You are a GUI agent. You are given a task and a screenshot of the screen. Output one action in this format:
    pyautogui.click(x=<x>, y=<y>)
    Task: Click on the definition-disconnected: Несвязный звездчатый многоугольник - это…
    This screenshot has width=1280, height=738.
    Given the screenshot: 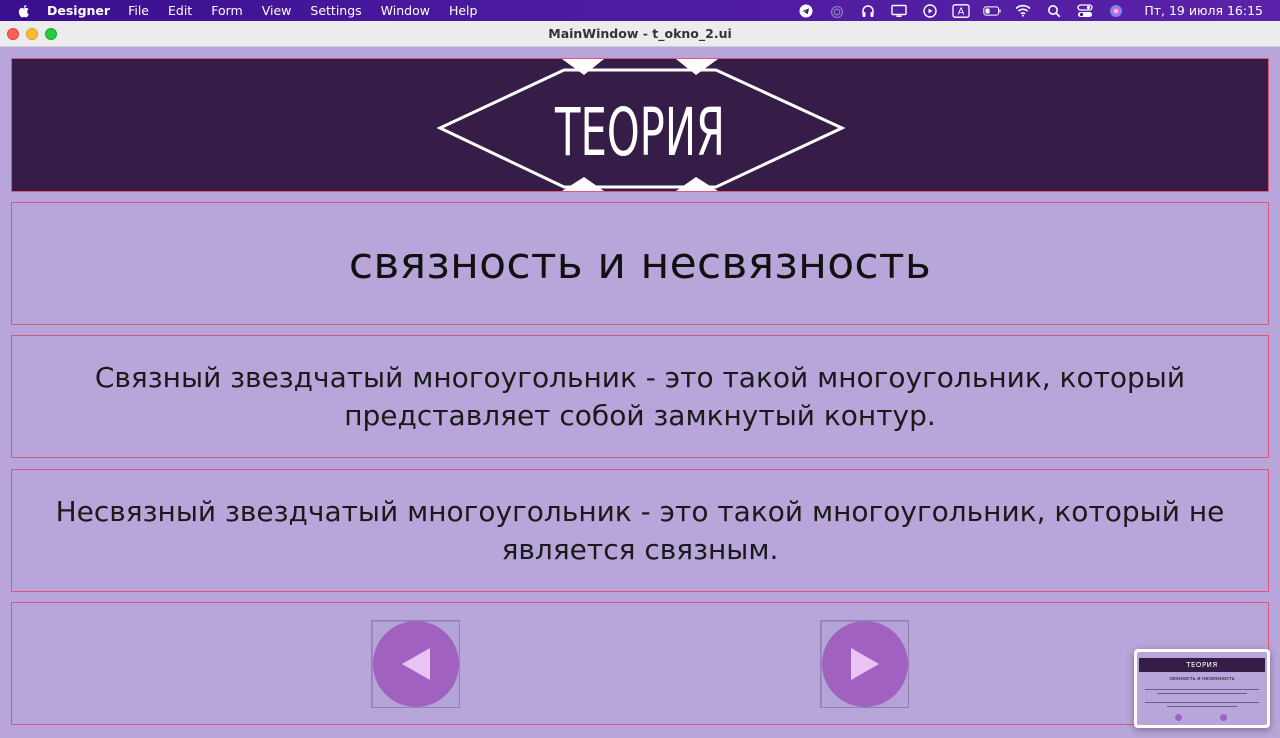 What is the action you would take?
    pyautogui.click(x=640, y=530)
    